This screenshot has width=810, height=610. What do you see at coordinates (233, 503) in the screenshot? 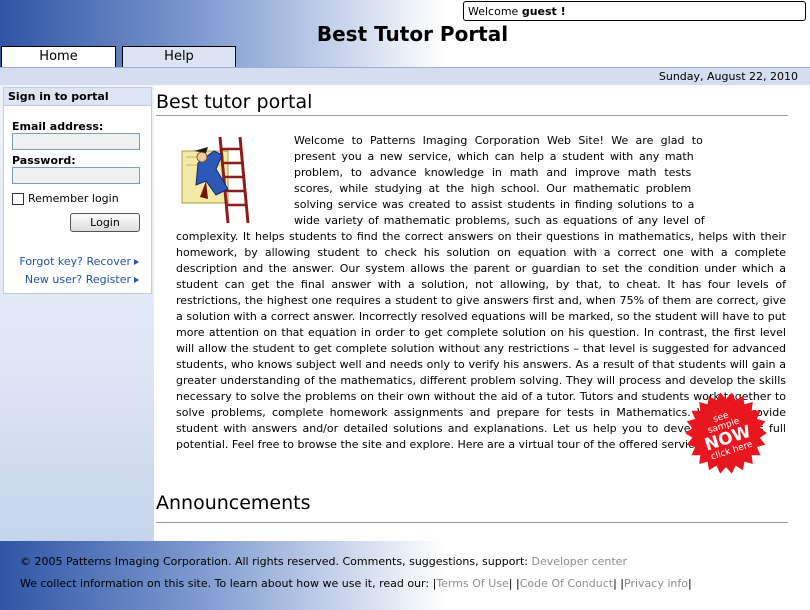
I see `announcements-heading: Announcements` at bounding box center [233, 503].